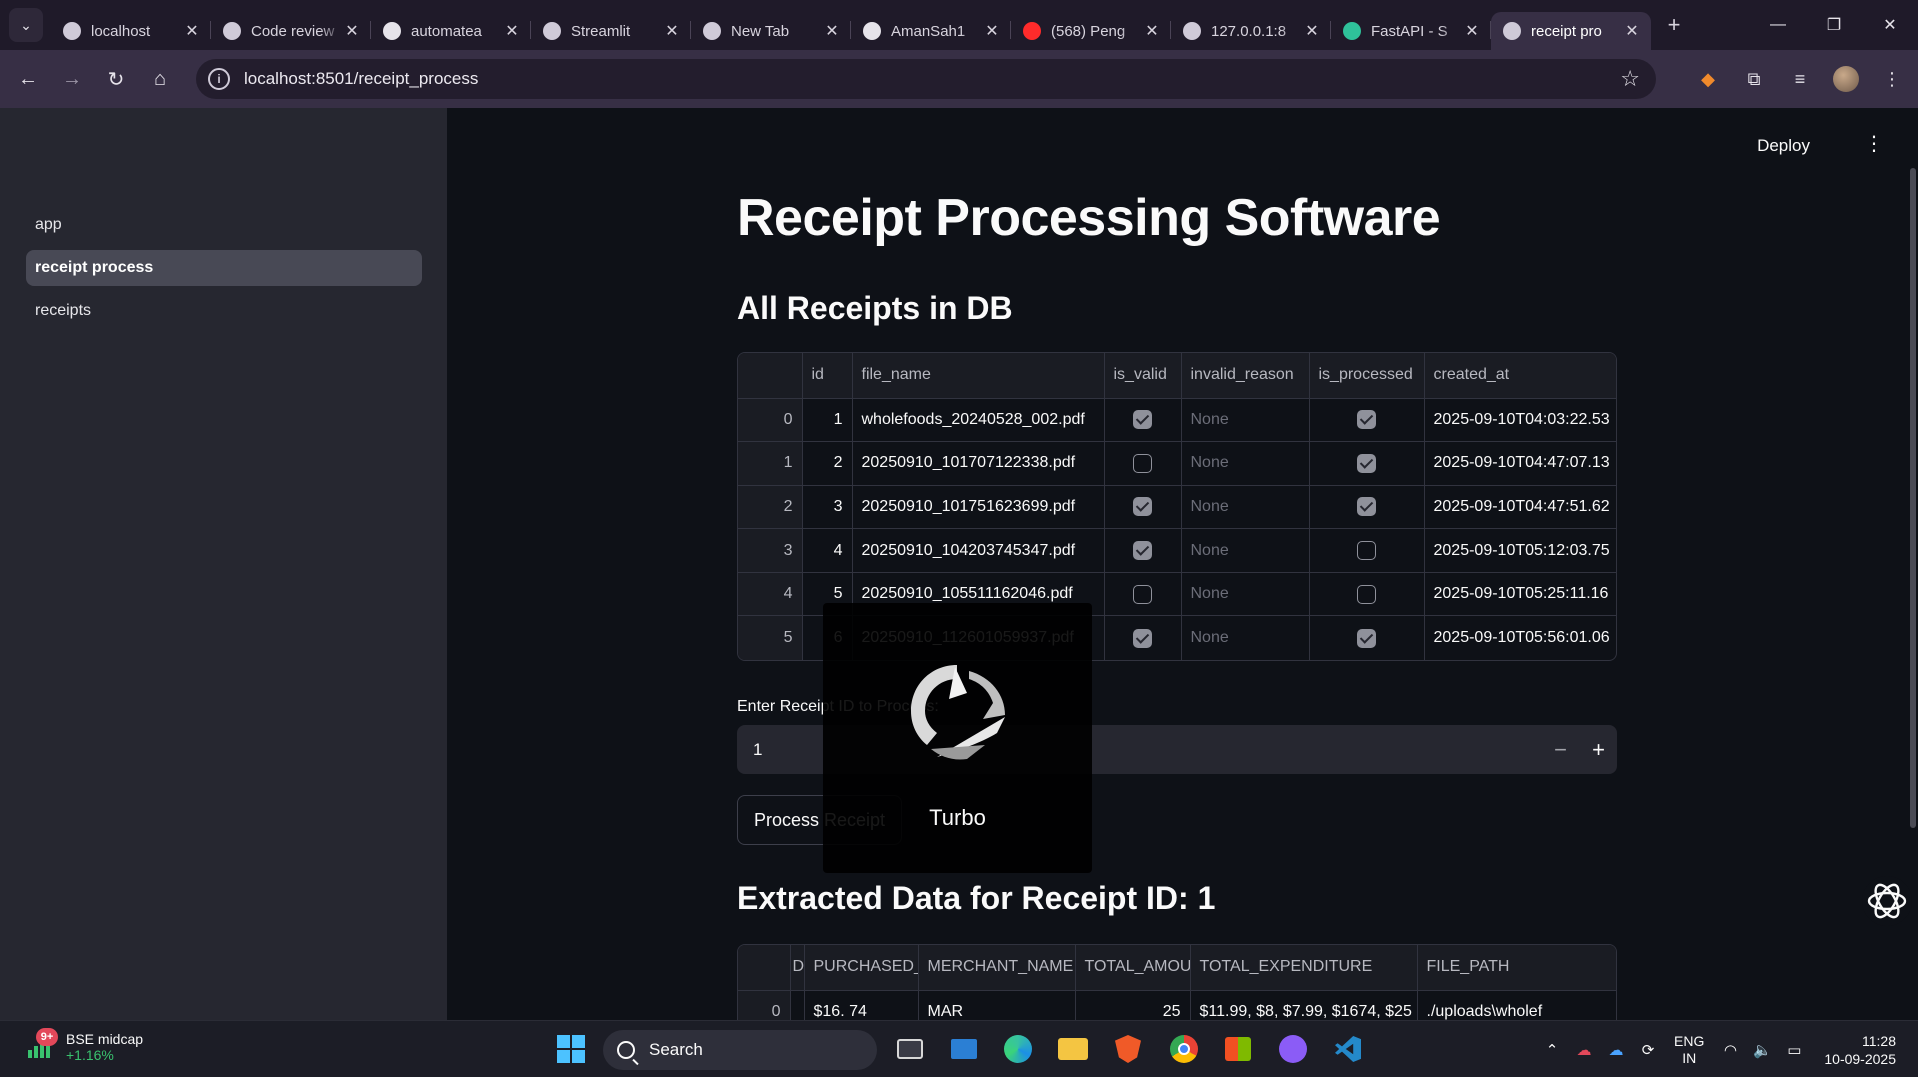 This screenshot has width=1918, height=1077. Describe the element at coordinates (1516, 968) in the screenshot. I see `column-header: FILE_PATH` at that location.